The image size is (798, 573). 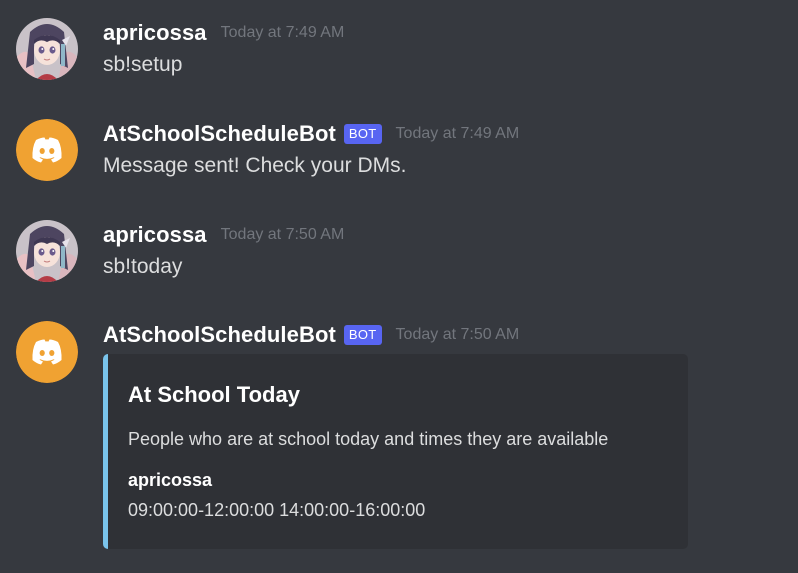 I want to click on message-header: apricossa Today at 7:49 AM, so click(x=223, y=33).